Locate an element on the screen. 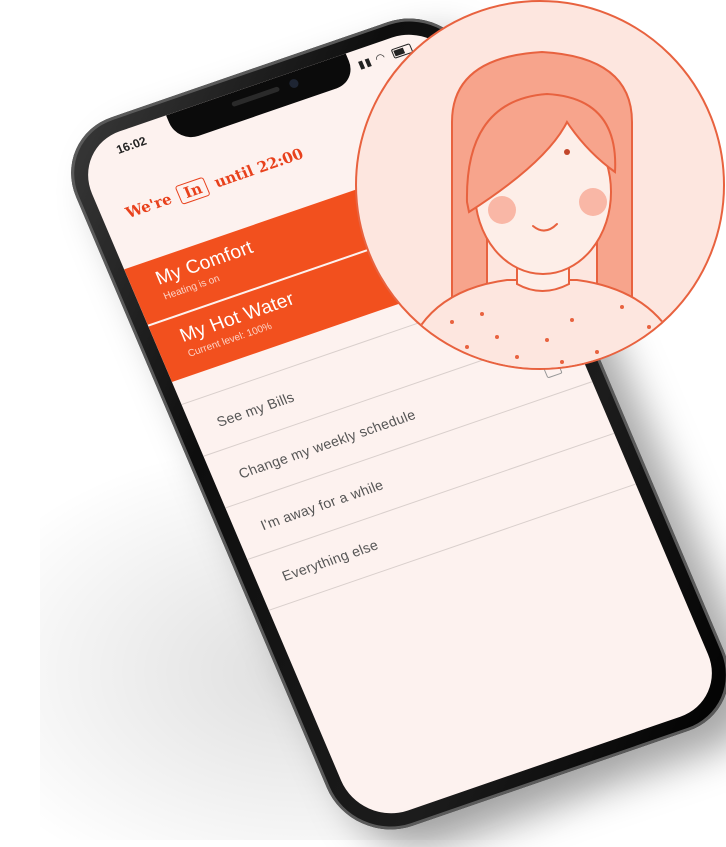 The image size is (726, 847). menu-item-label: Everything else is located at coordinates (330, 560).